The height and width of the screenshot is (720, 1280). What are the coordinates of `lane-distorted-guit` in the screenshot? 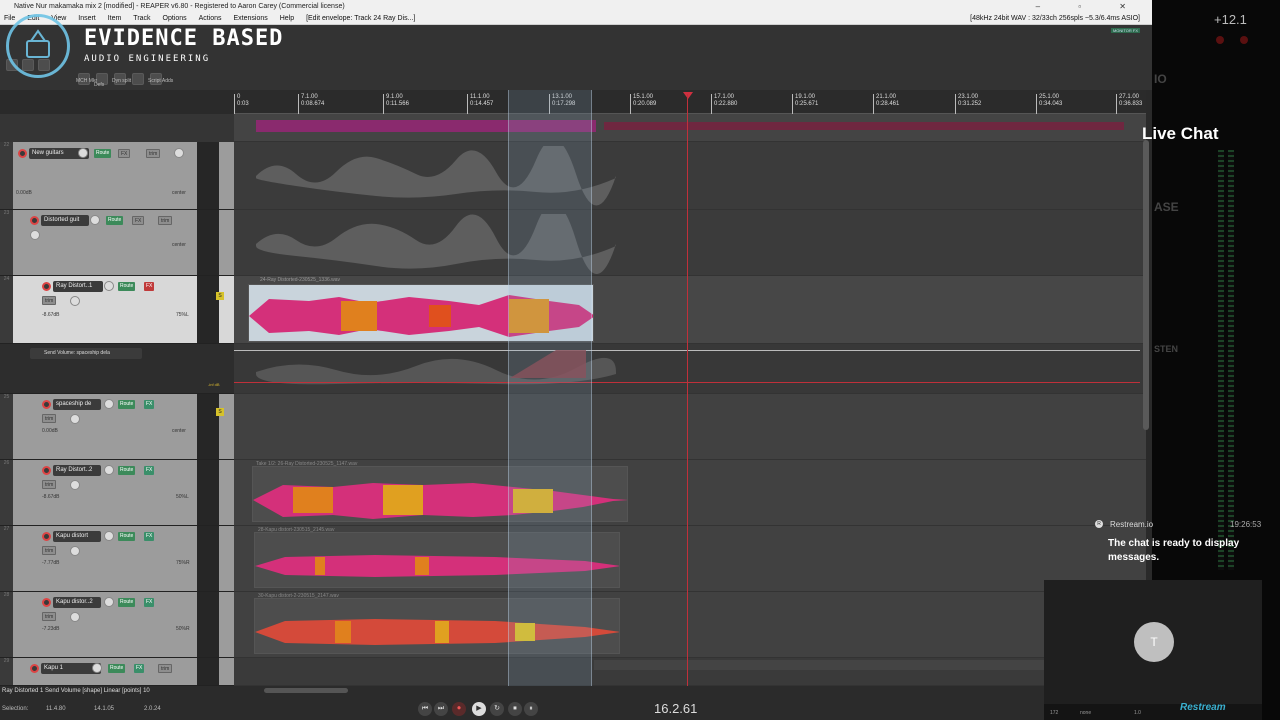 It's located at (690, 243).